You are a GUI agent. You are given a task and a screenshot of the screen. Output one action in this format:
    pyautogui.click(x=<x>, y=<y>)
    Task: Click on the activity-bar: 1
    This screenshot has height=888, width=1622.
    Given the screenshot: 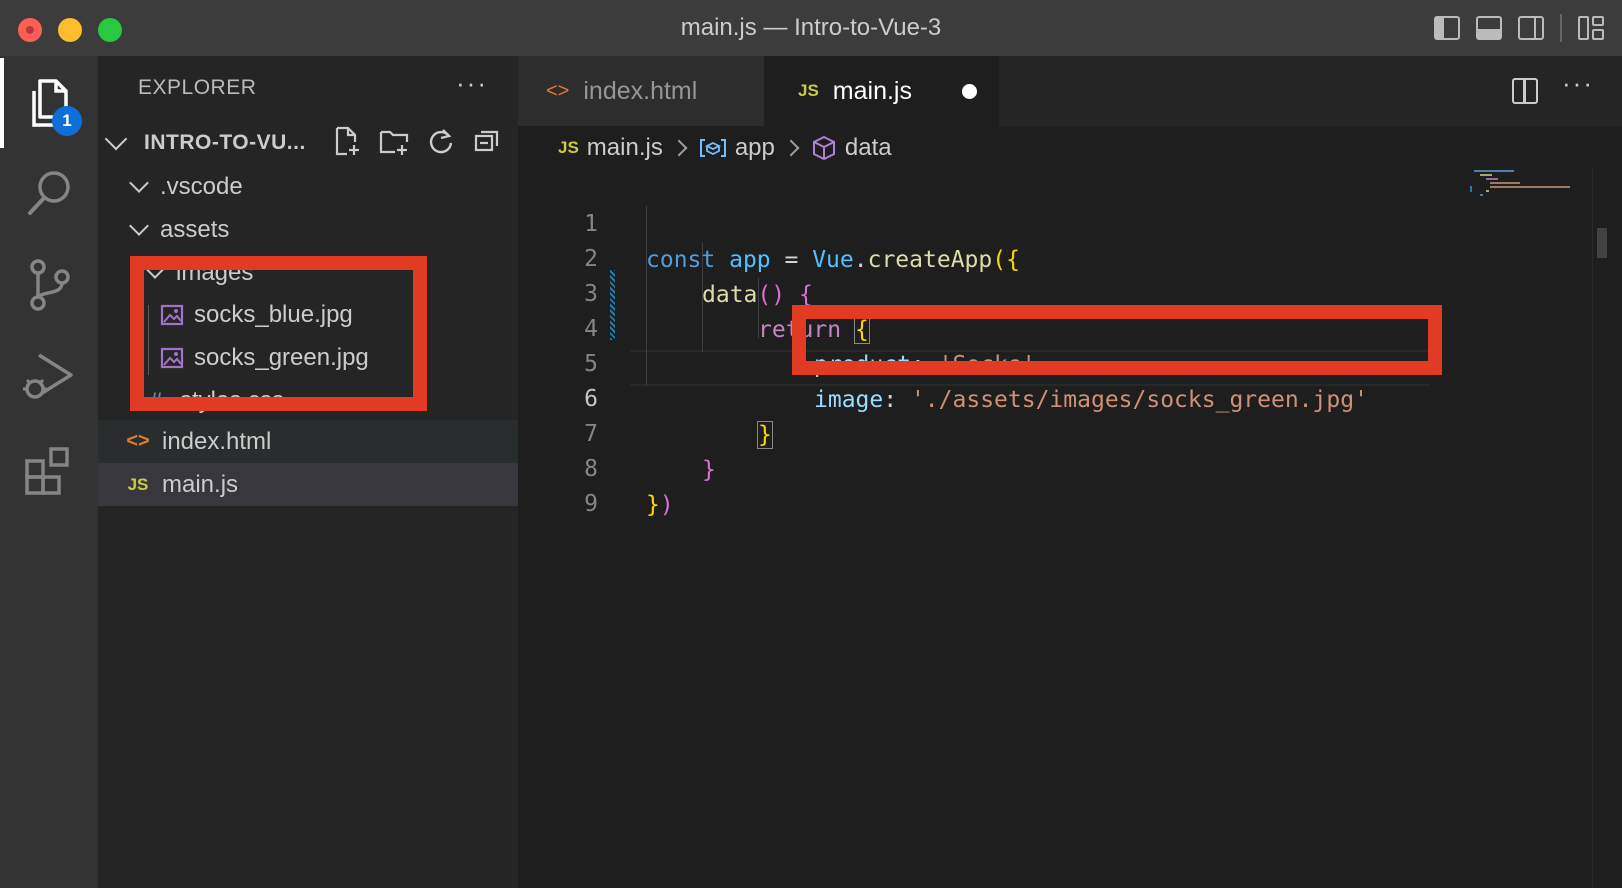 What is the action you would take?
    pyautogui.click(x=49, y=472)
    